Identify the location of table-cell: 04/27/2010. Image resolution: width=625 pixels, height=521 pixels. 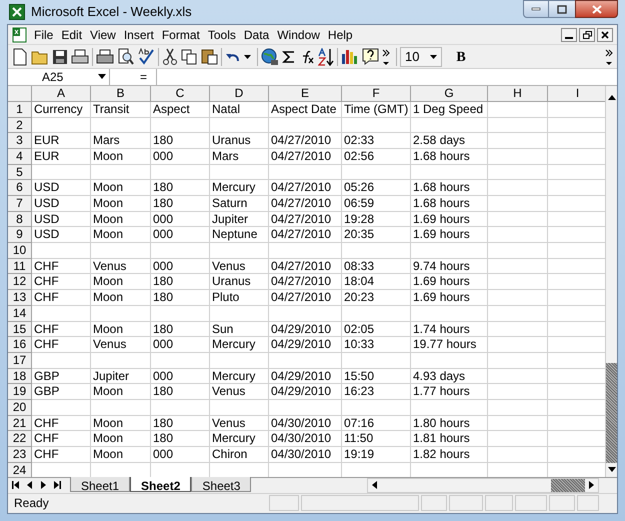
(305, 204).